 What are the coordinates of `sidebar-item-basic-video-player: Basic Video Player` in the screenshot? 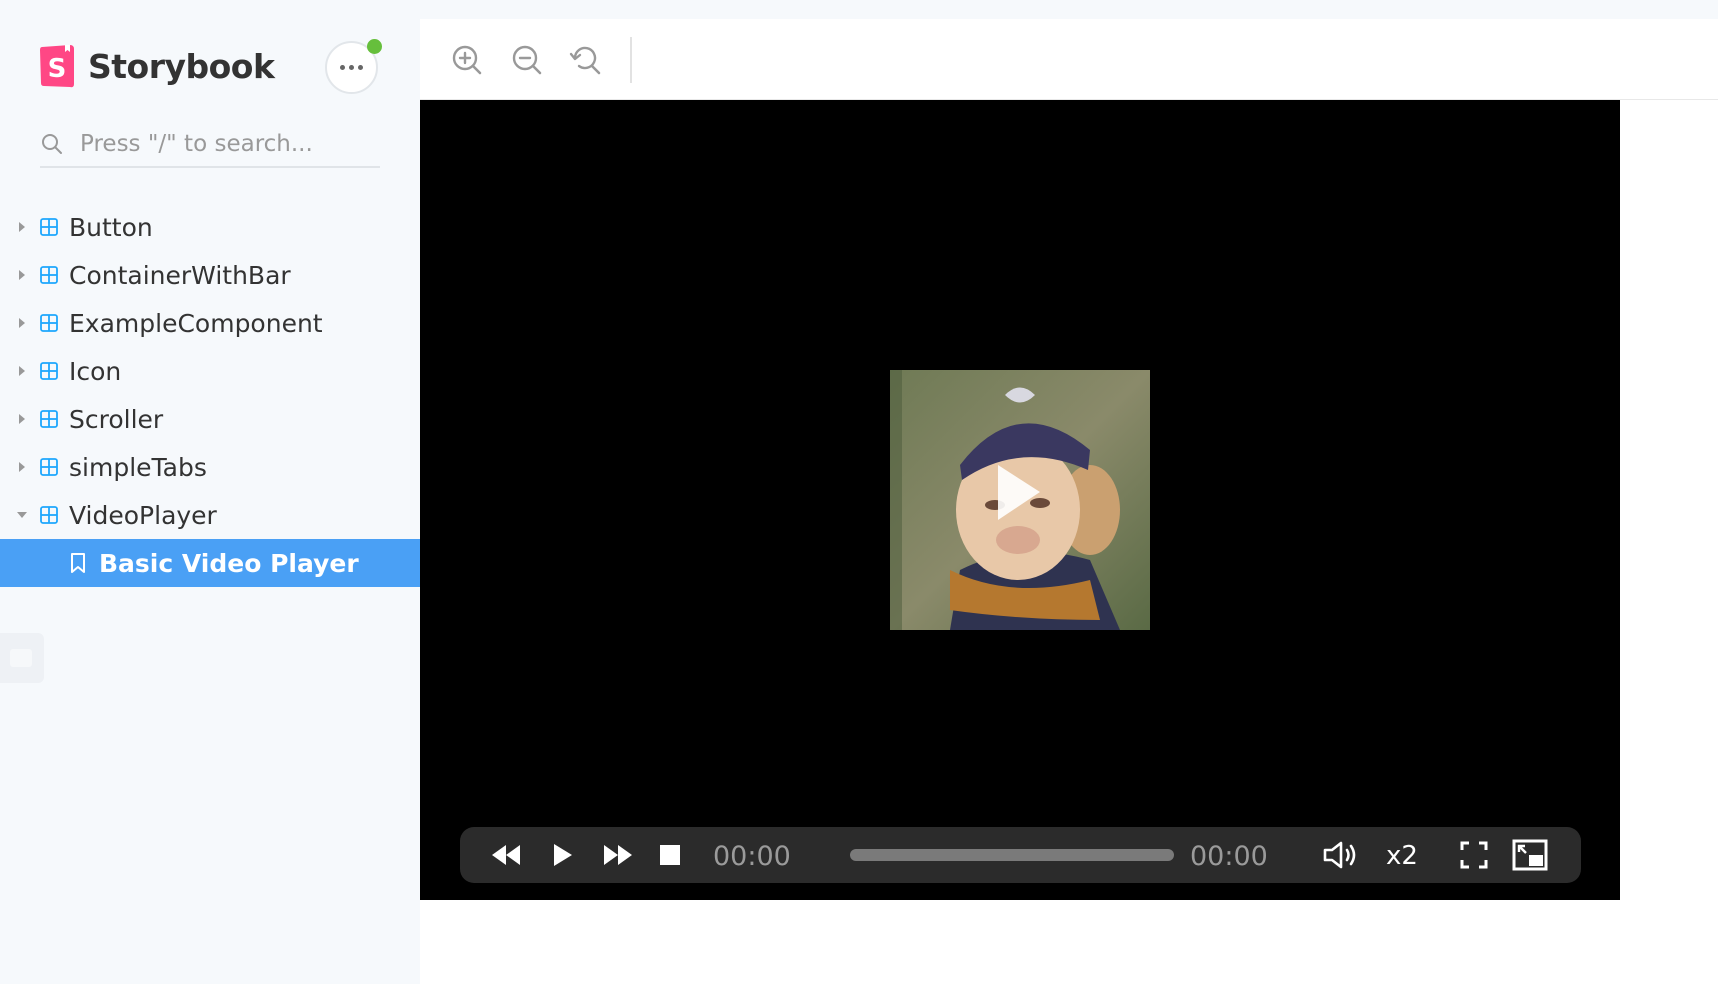 It's located at (210, 563).